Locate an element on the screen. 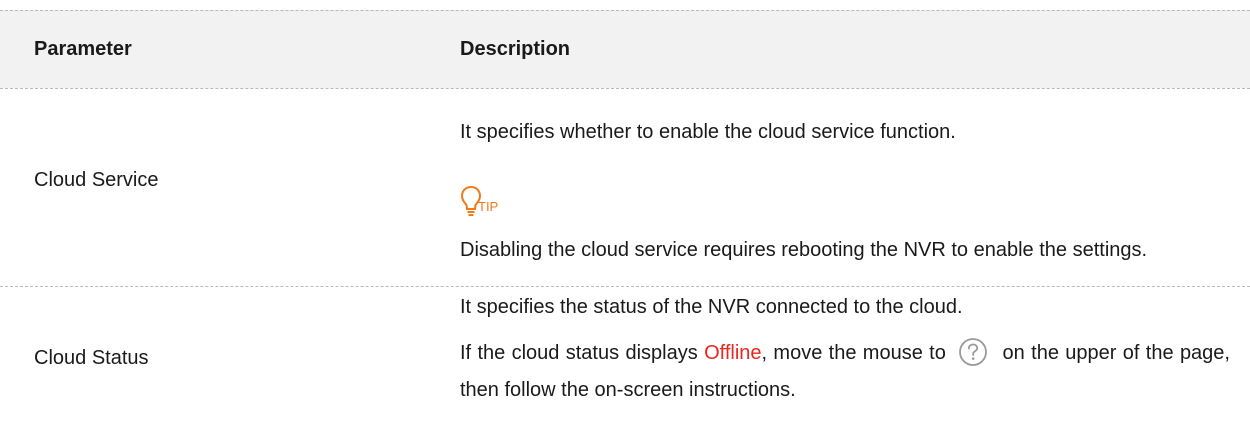 The height and width of the screenshot is (423, 1250). param-cloud-status: Cloud Status is located at coordinates (91, 358).